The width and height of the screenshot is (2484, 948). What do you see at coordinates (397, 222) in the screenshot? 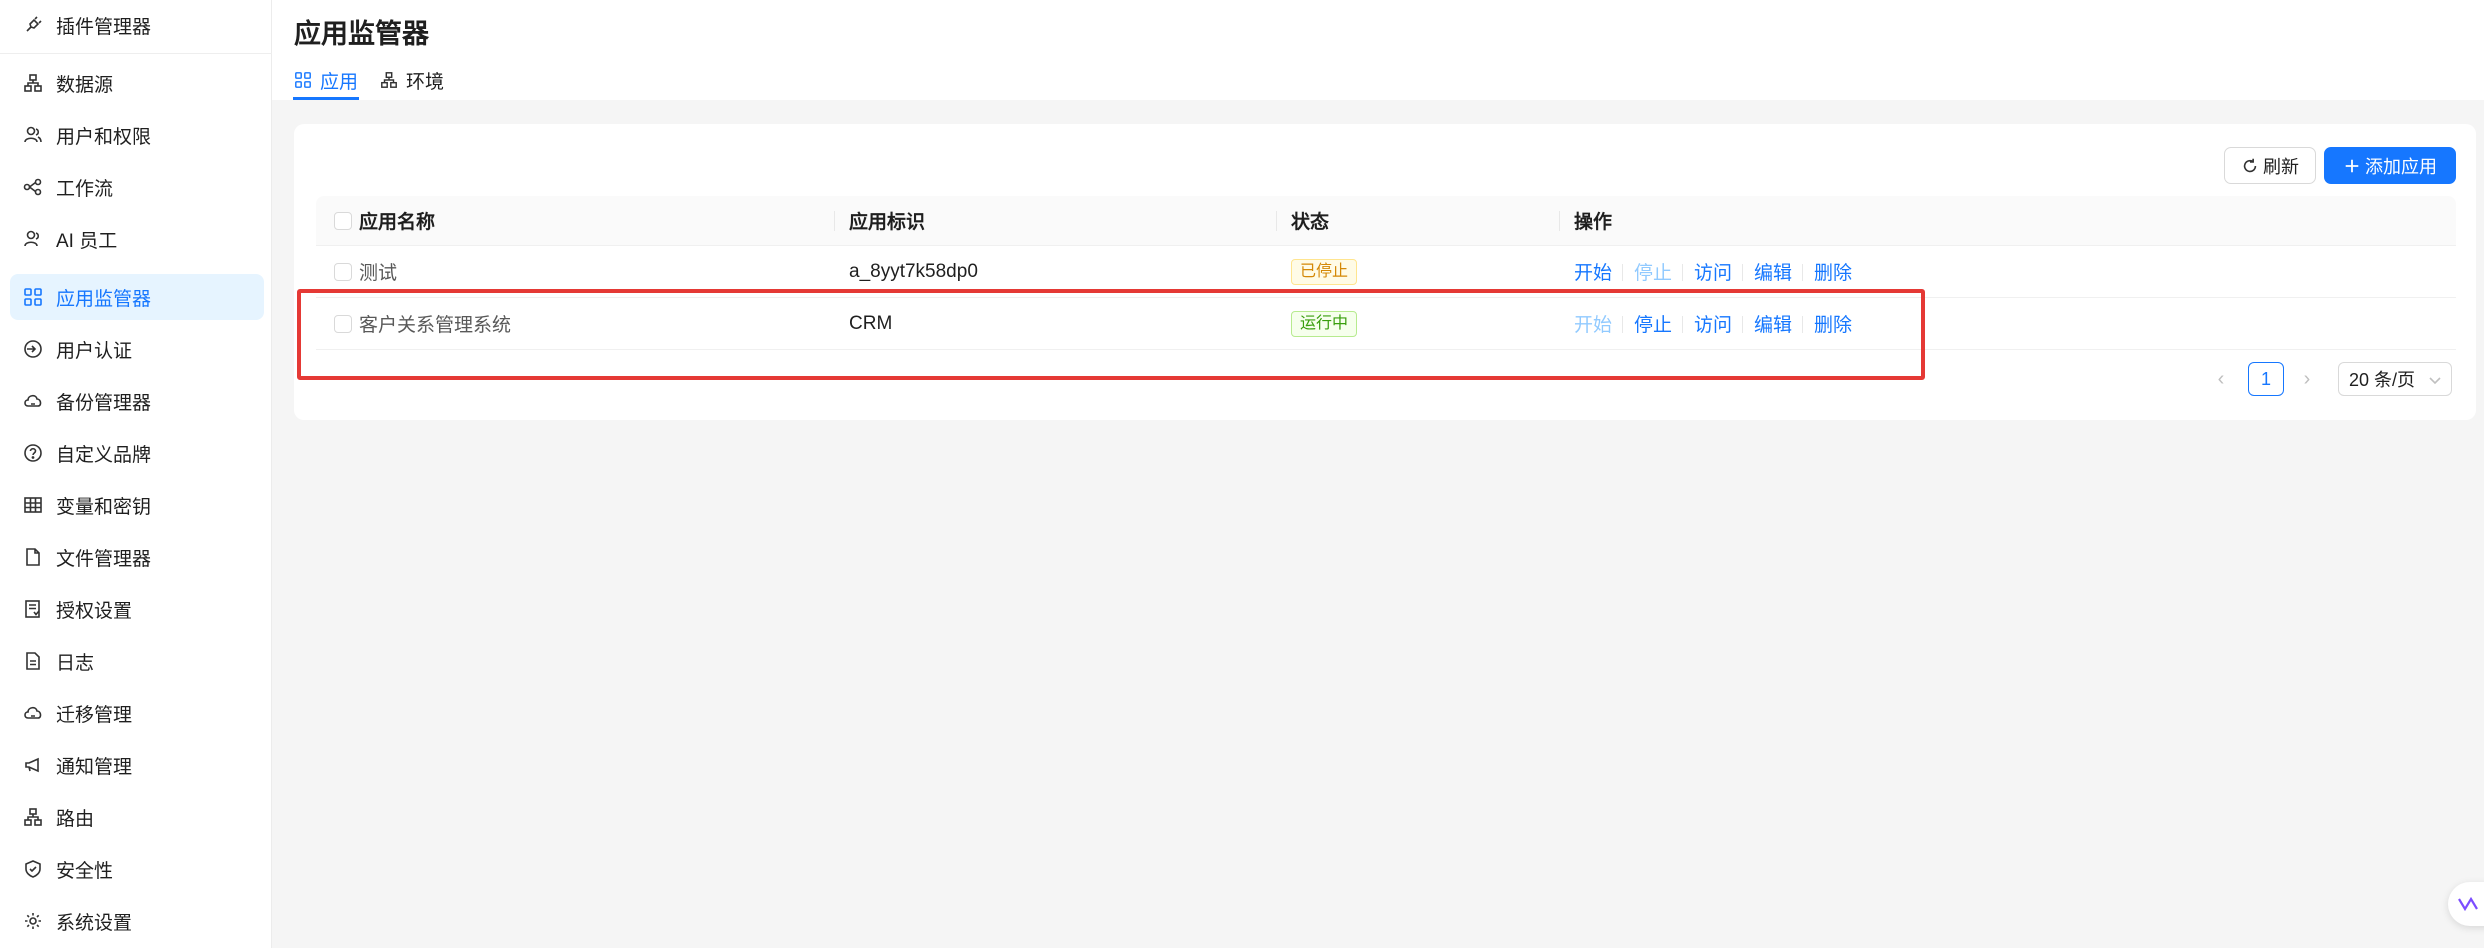
I see `column-header-name: 应用名称` at bounding box center [397, 222].